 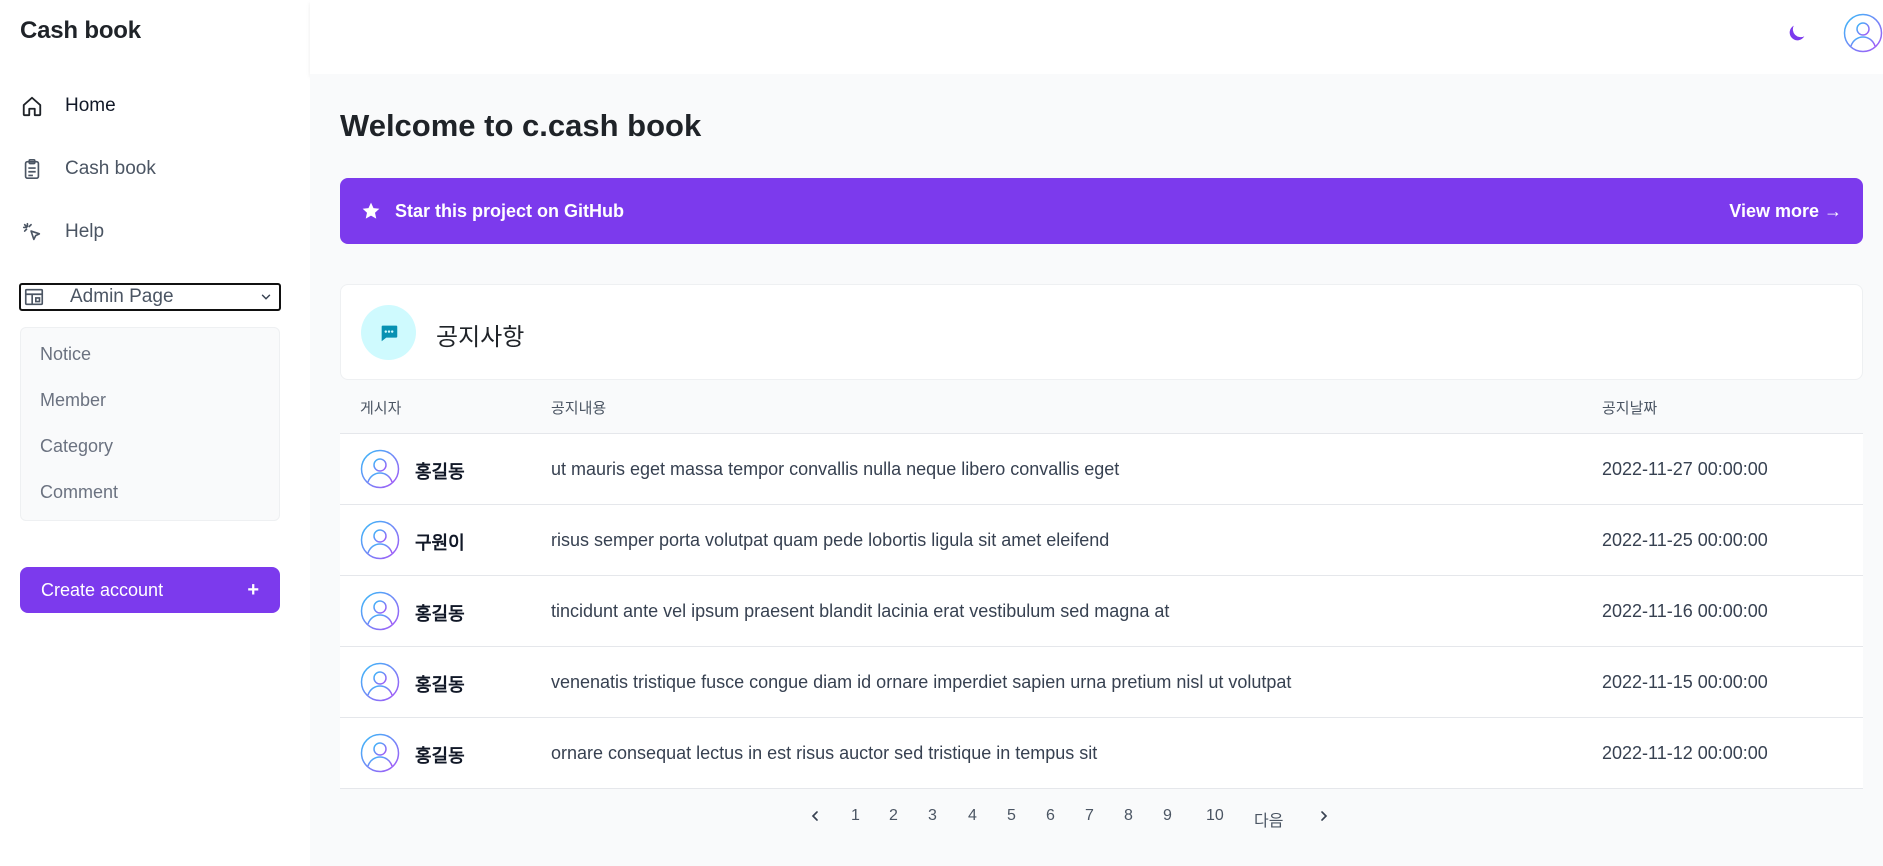 What do you see at coordinates (480, 337) in the screenshot?
I see `notice-title: 공지사항` at bounding box center [480, 337].